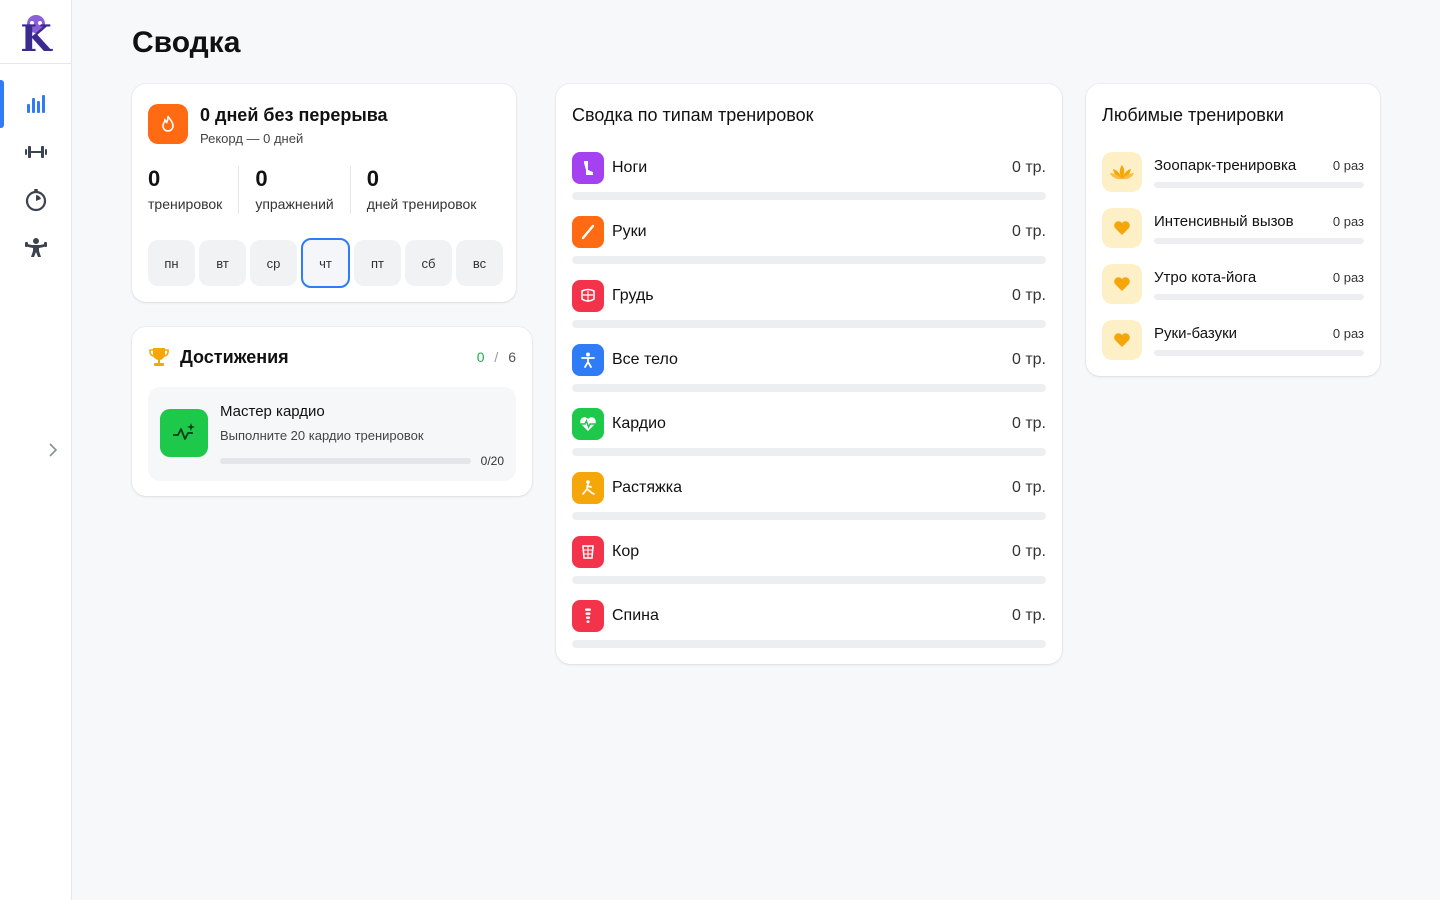  Describe the element at coordinates (325, 263) in the screenshot. I see `day-thu: чт` at that location.